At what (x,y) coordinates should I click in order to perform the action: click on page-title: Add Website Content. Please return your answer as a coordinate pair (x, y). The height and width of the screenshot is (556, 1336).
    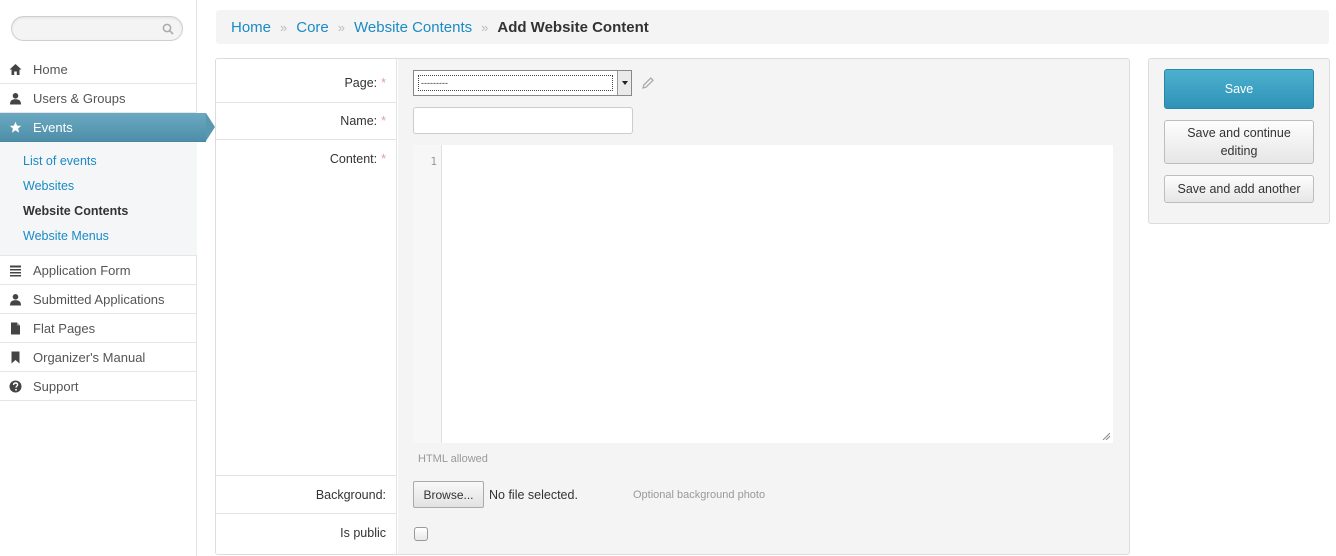
    Looking at the image, I should click on (573, 27).